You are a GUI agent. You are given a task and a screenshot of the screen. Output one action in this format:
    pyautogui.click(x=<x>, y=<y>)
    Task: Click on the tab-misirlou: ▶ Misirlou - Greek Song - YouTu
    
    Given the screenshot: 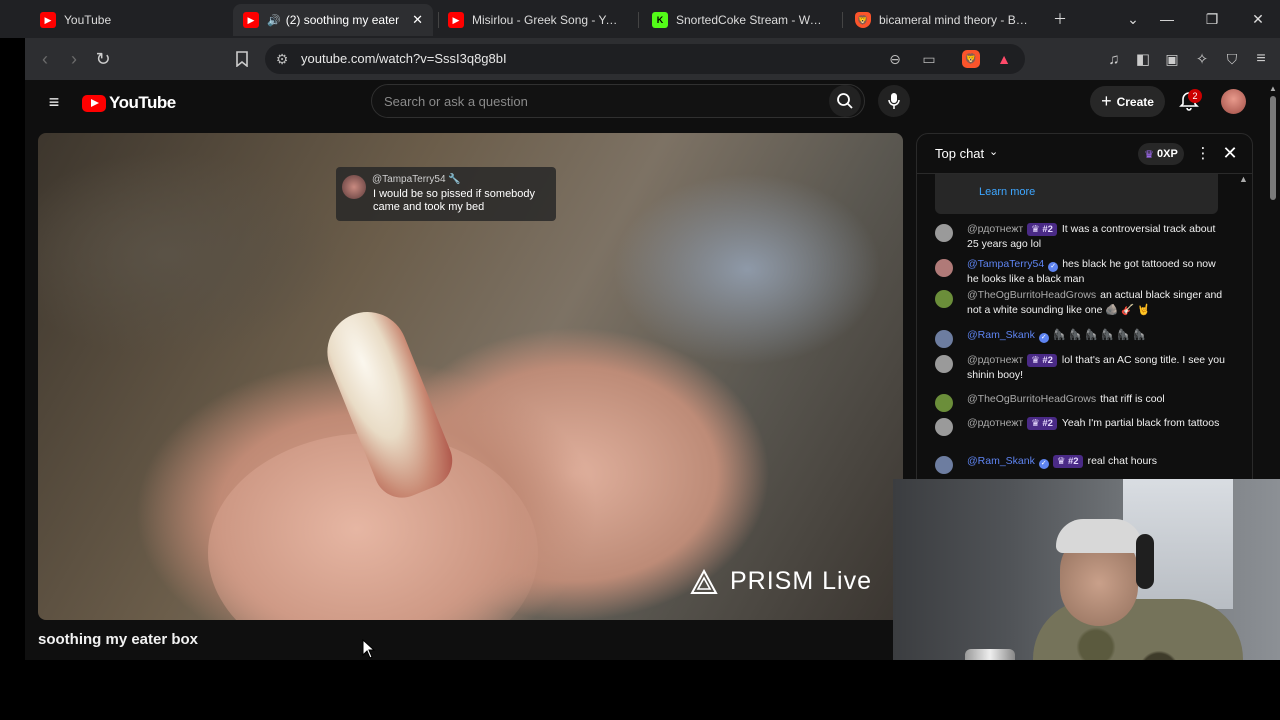 What is the action you would take?
    pyautogui.click(x=536, y=20)
    